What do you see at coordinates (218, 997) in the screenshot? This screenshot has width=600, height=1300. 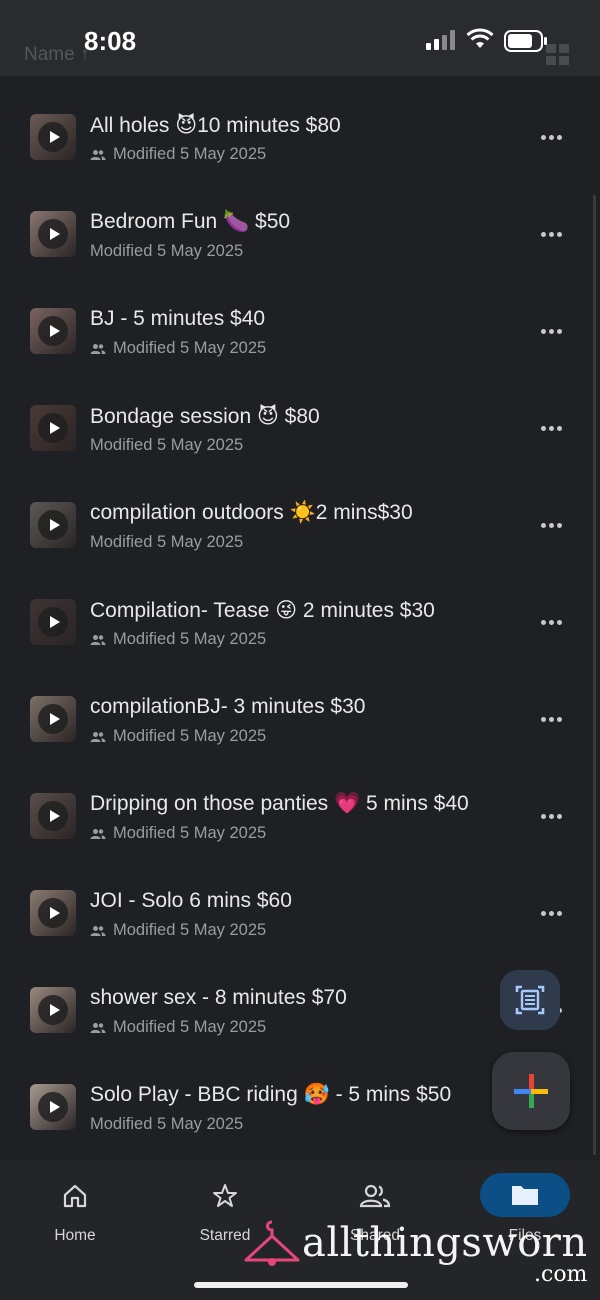 I see `file-title: shower sex - 8 minutes $70` at bounding box center [218, 997].